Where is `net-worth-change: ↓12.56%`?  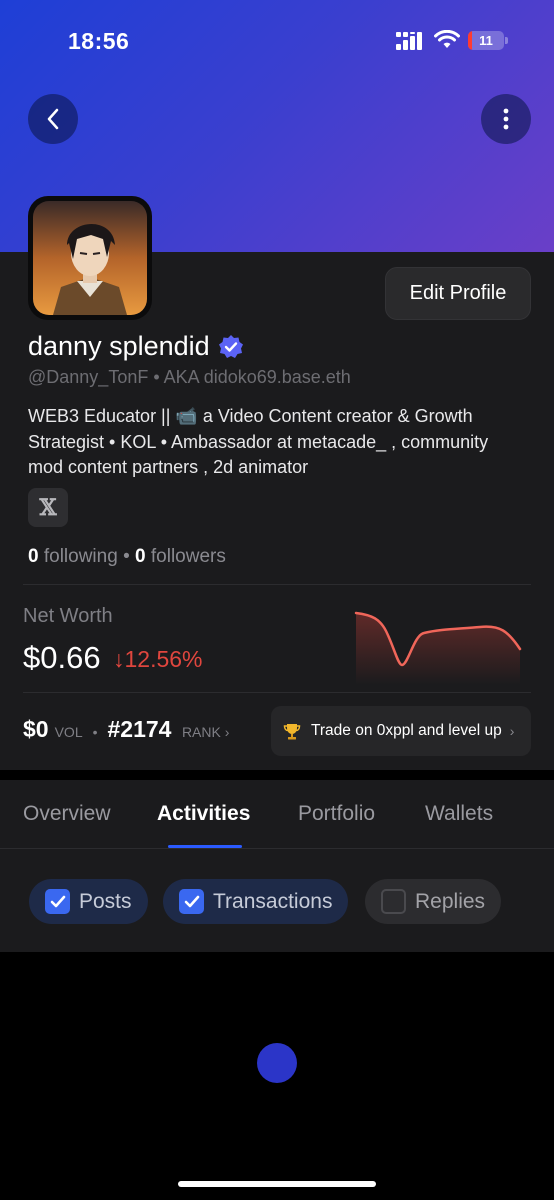 net-worth-change: ↓12.56% is located at coordinates (158, 659).